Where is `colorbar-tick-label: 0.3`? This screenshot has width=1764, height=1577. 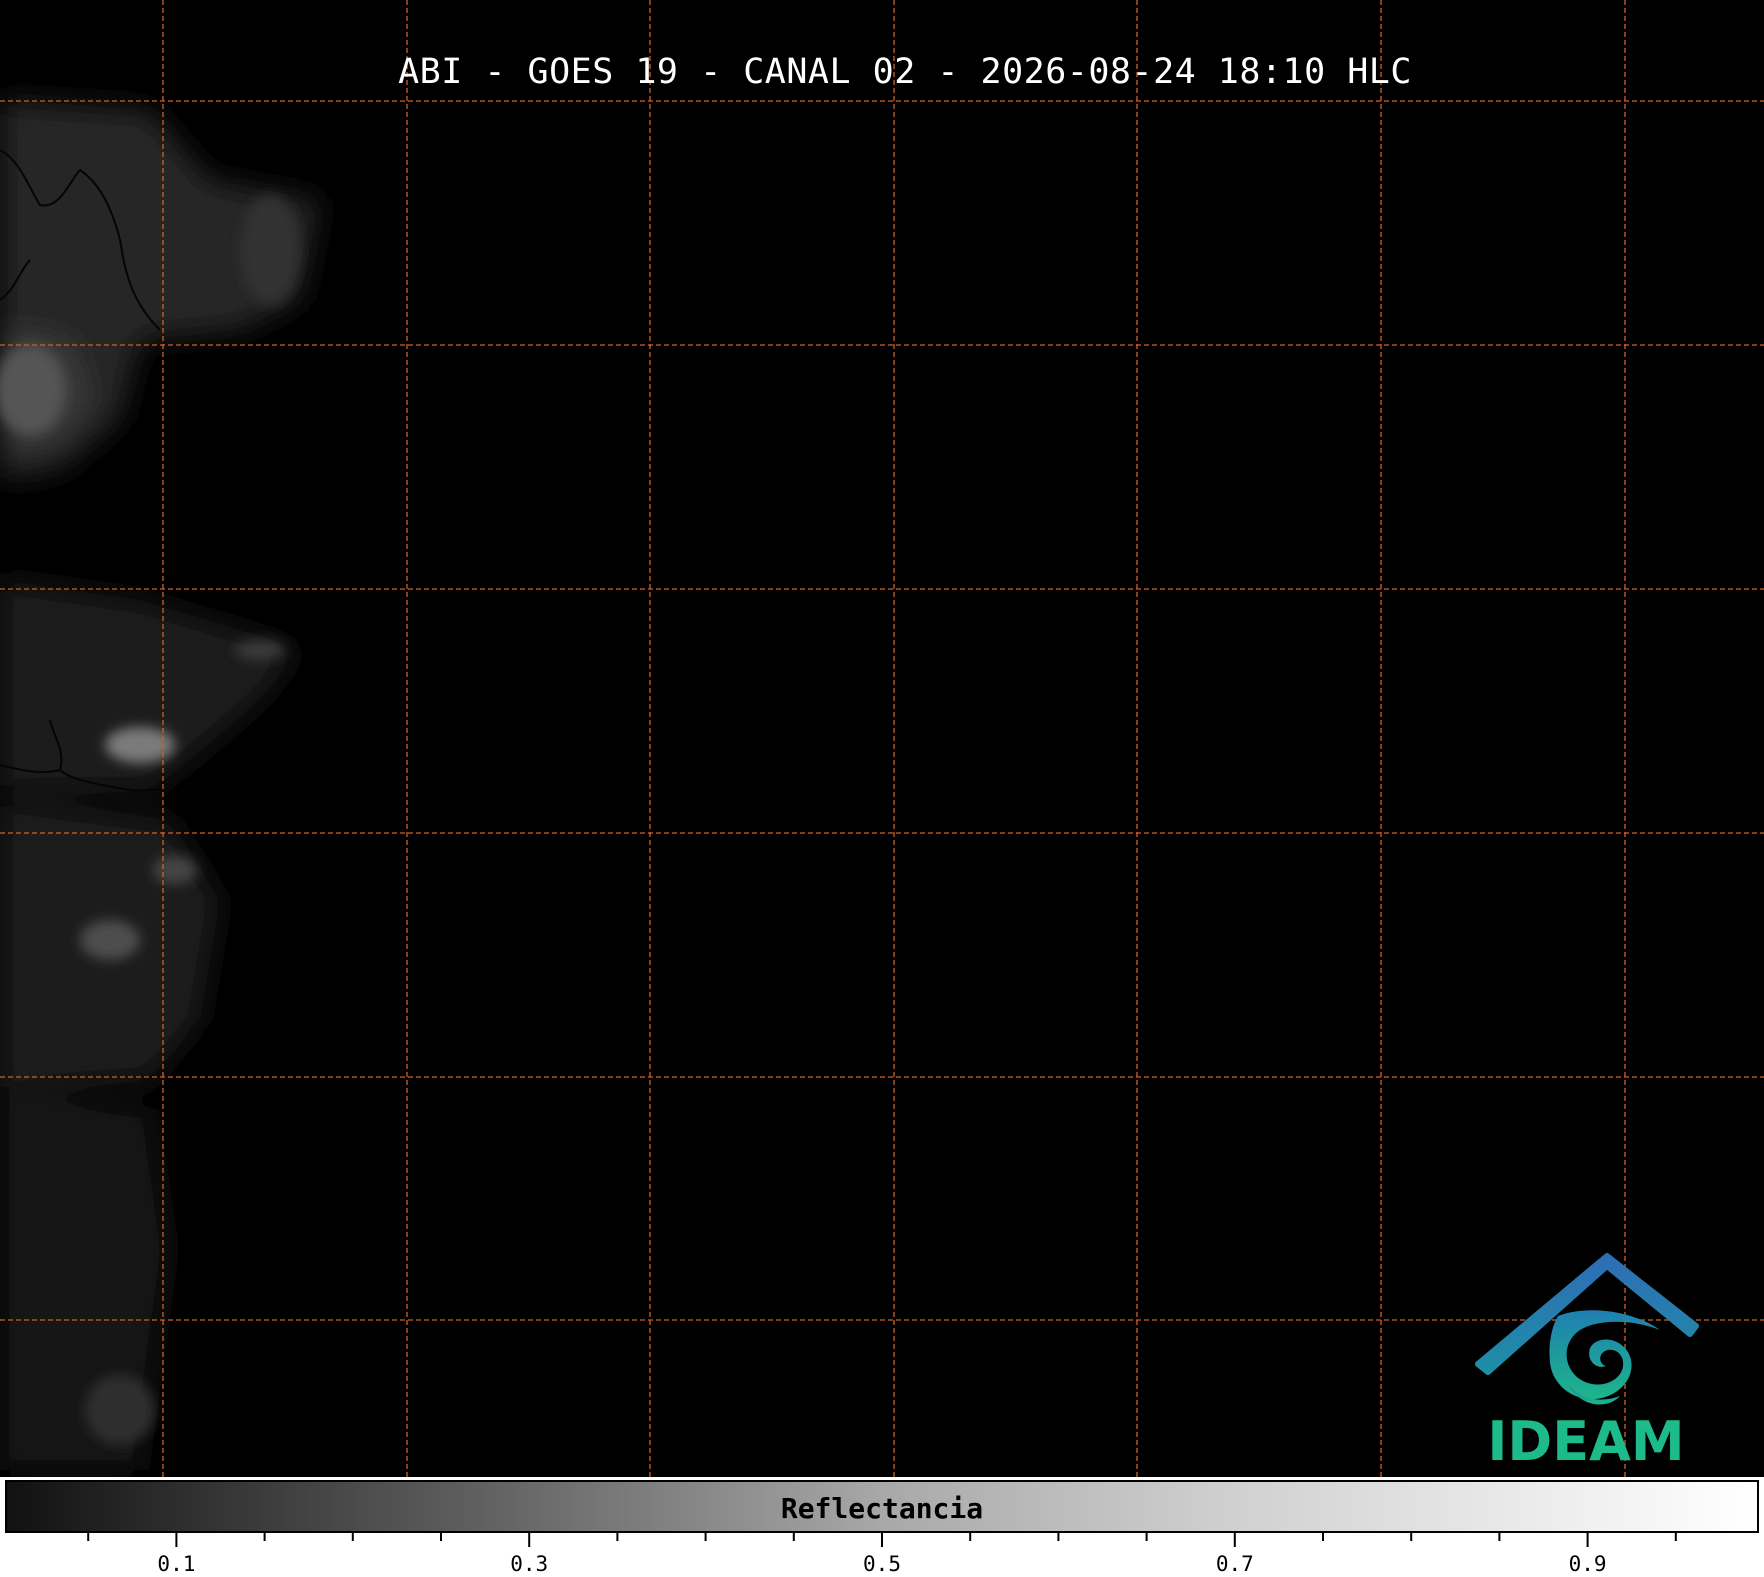
colorbar-tick-label: 0.3 is located at coordinates (529, 1564).